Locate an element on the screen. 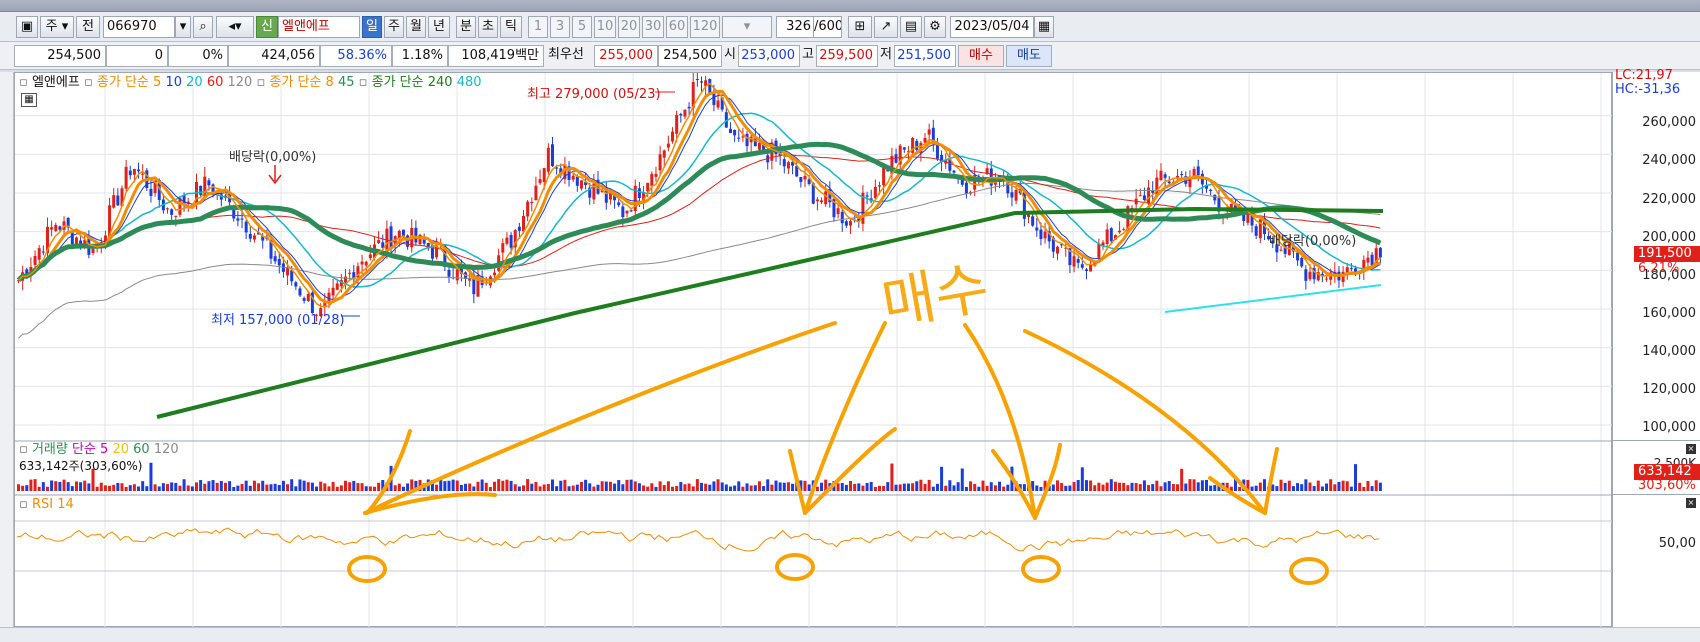 This screenshot has height=642, width=1700. interval-120: 120 is located at coordinates (705, 27).